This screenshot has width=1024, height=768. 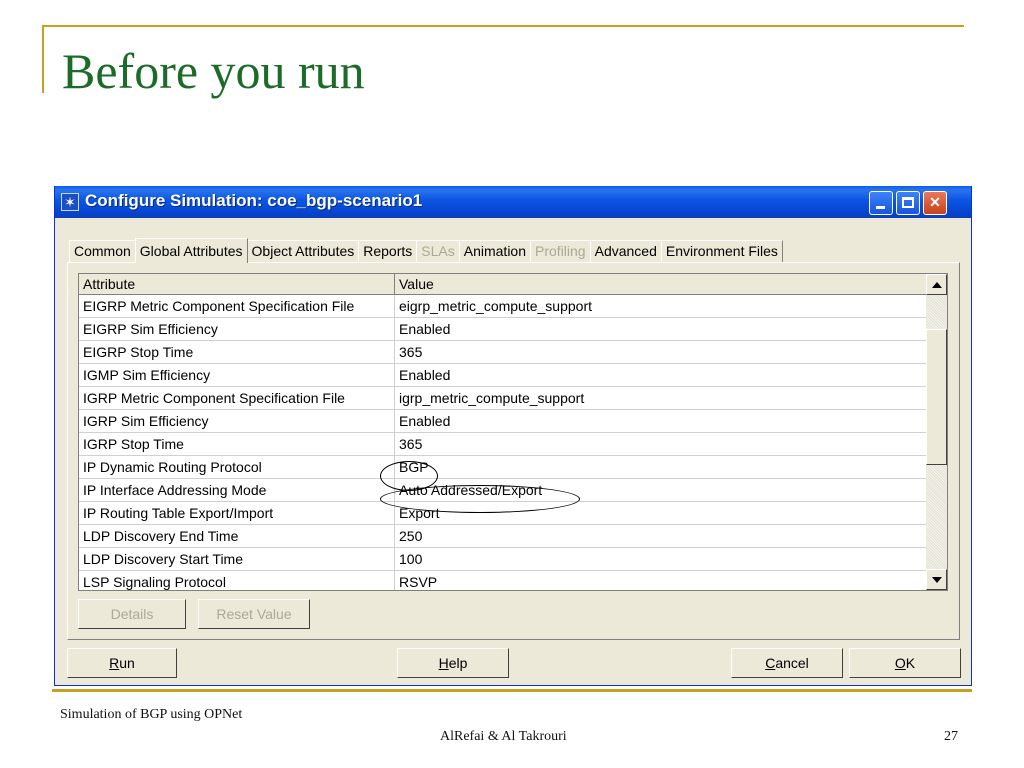 What do you see at coordinates (660, 490) in the screenshot?
I see `value-cell: Auto Addressed/Export` at bounding box center [660, 490].